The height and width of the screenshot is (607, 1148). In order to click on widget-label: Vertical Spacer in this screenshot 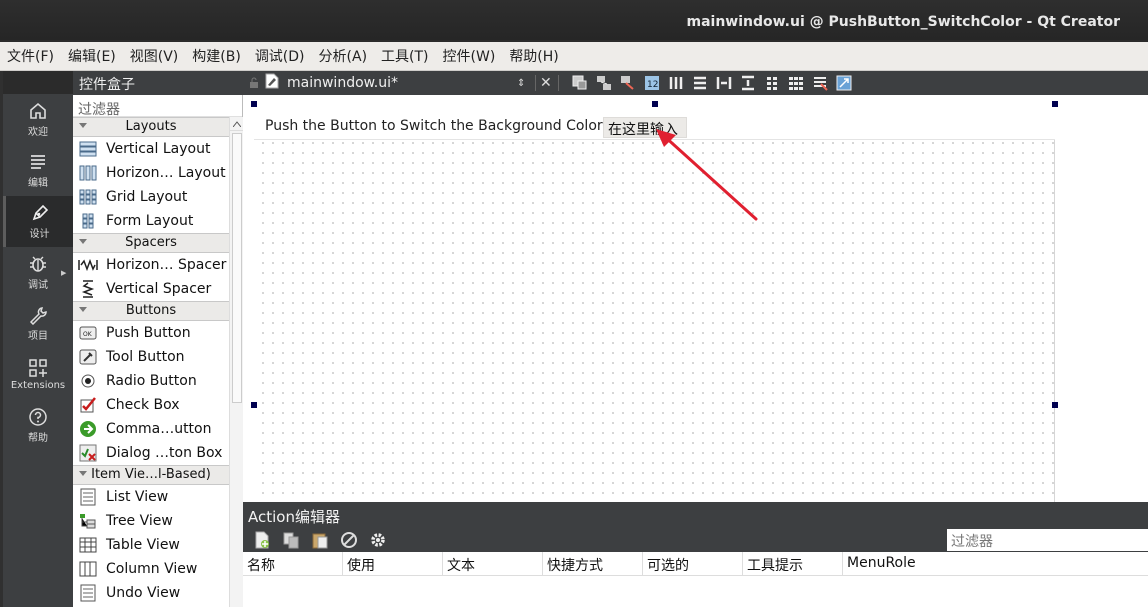, I will do `click(159, 289)`.